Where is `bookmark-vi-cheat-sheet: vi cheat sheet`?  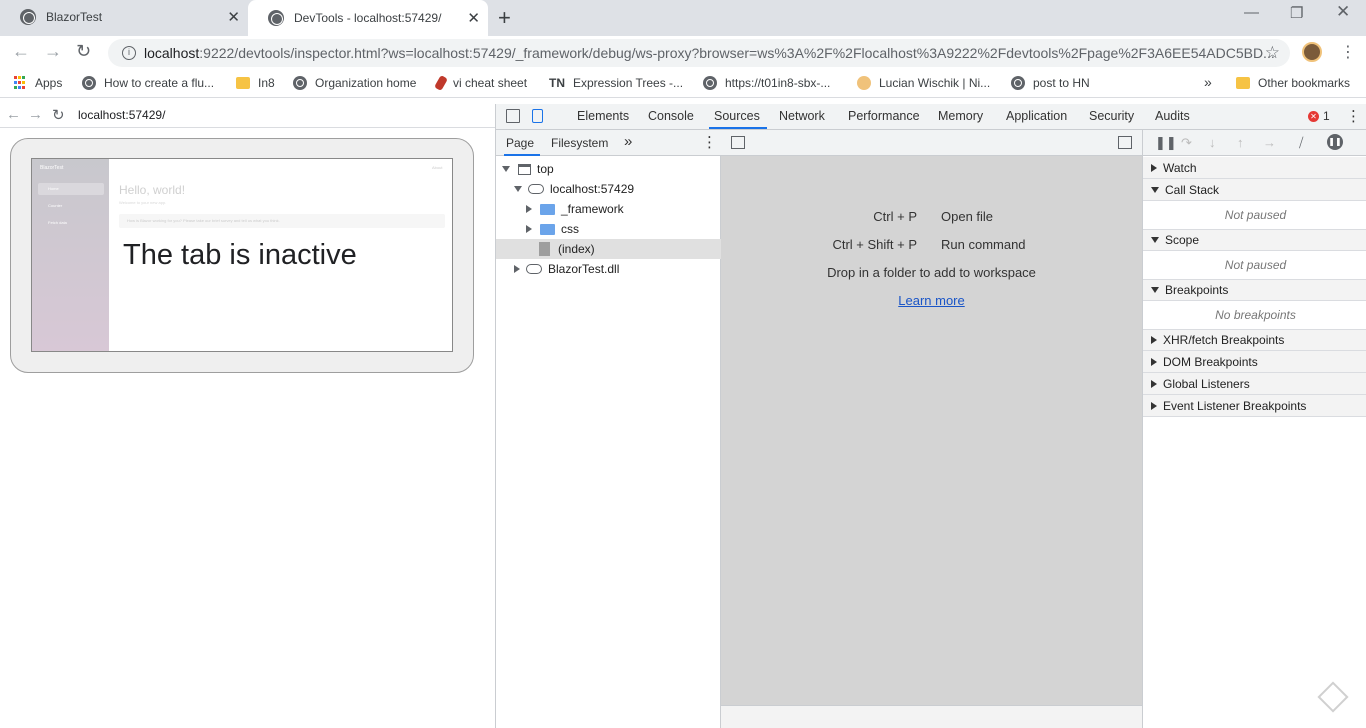 bookmark-vi-cheat-sheet: vi cheat sheet is located at coordinates (481, 83).